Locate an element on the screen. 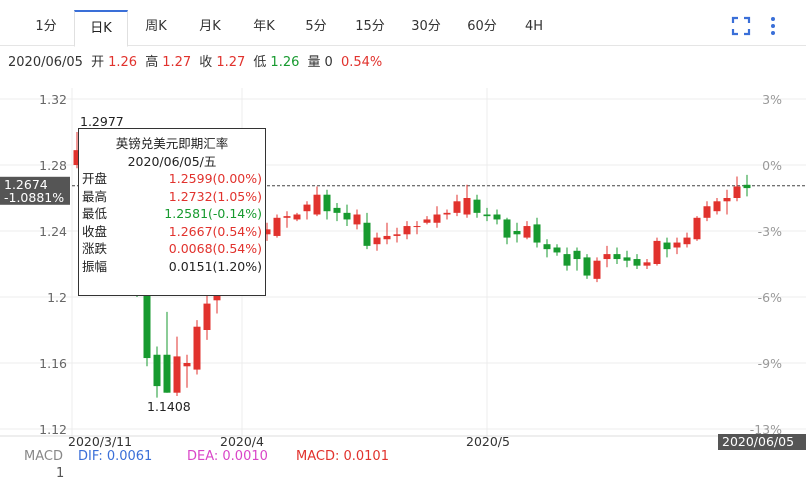  x-end-label: 2020/06/05 is located at coordinates (758, 441).